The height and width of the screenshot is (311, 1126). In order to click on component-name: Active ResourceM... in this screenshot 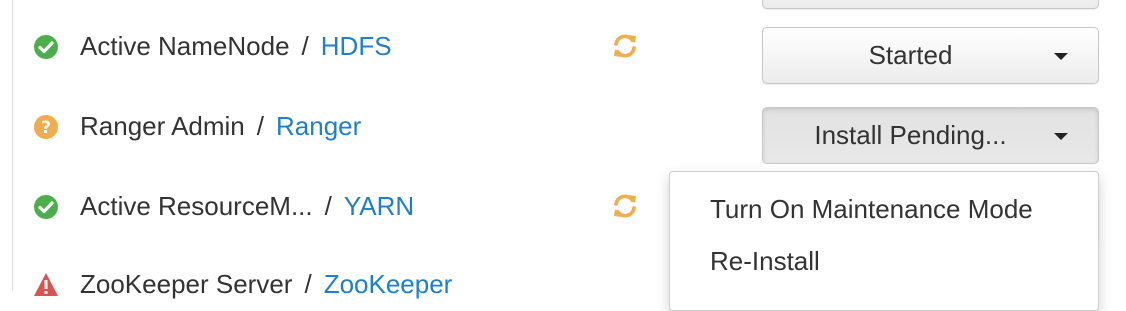, I will do `click(196, 206)`.